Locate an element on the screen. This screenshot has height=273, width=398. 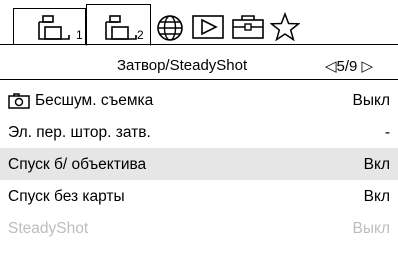
menu-item-label: SteadyShot is located at coordinates (48, 228).